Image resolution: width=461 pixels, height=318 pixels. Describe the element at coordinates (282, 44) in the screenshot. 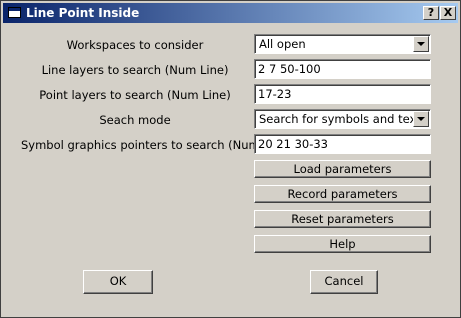

I see `workspaces-value: All open` at that location.